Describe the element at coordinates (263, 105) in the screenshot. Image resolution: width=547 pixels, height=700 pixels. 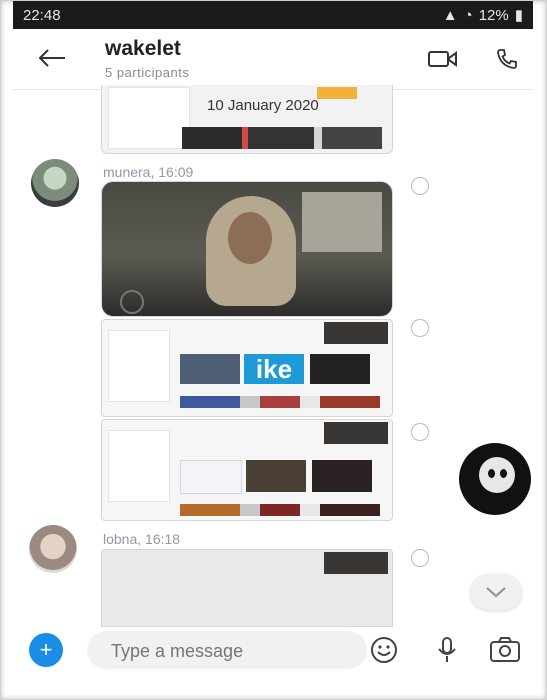
I see `slide-date-text: 10 January 2020` at that location.